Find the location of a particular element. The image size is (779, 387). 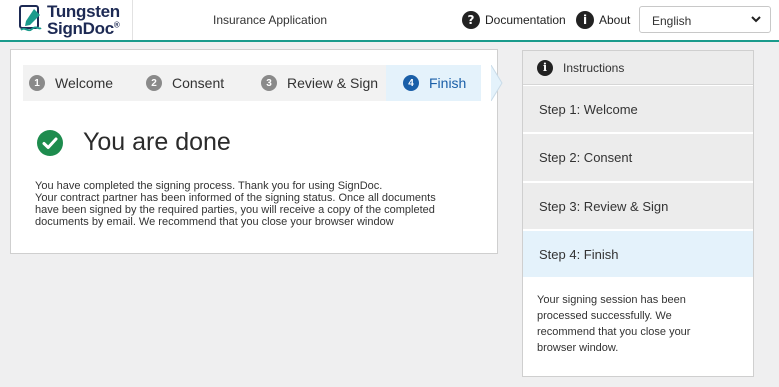

step-label: Finish is located at coordinates (448, 83).